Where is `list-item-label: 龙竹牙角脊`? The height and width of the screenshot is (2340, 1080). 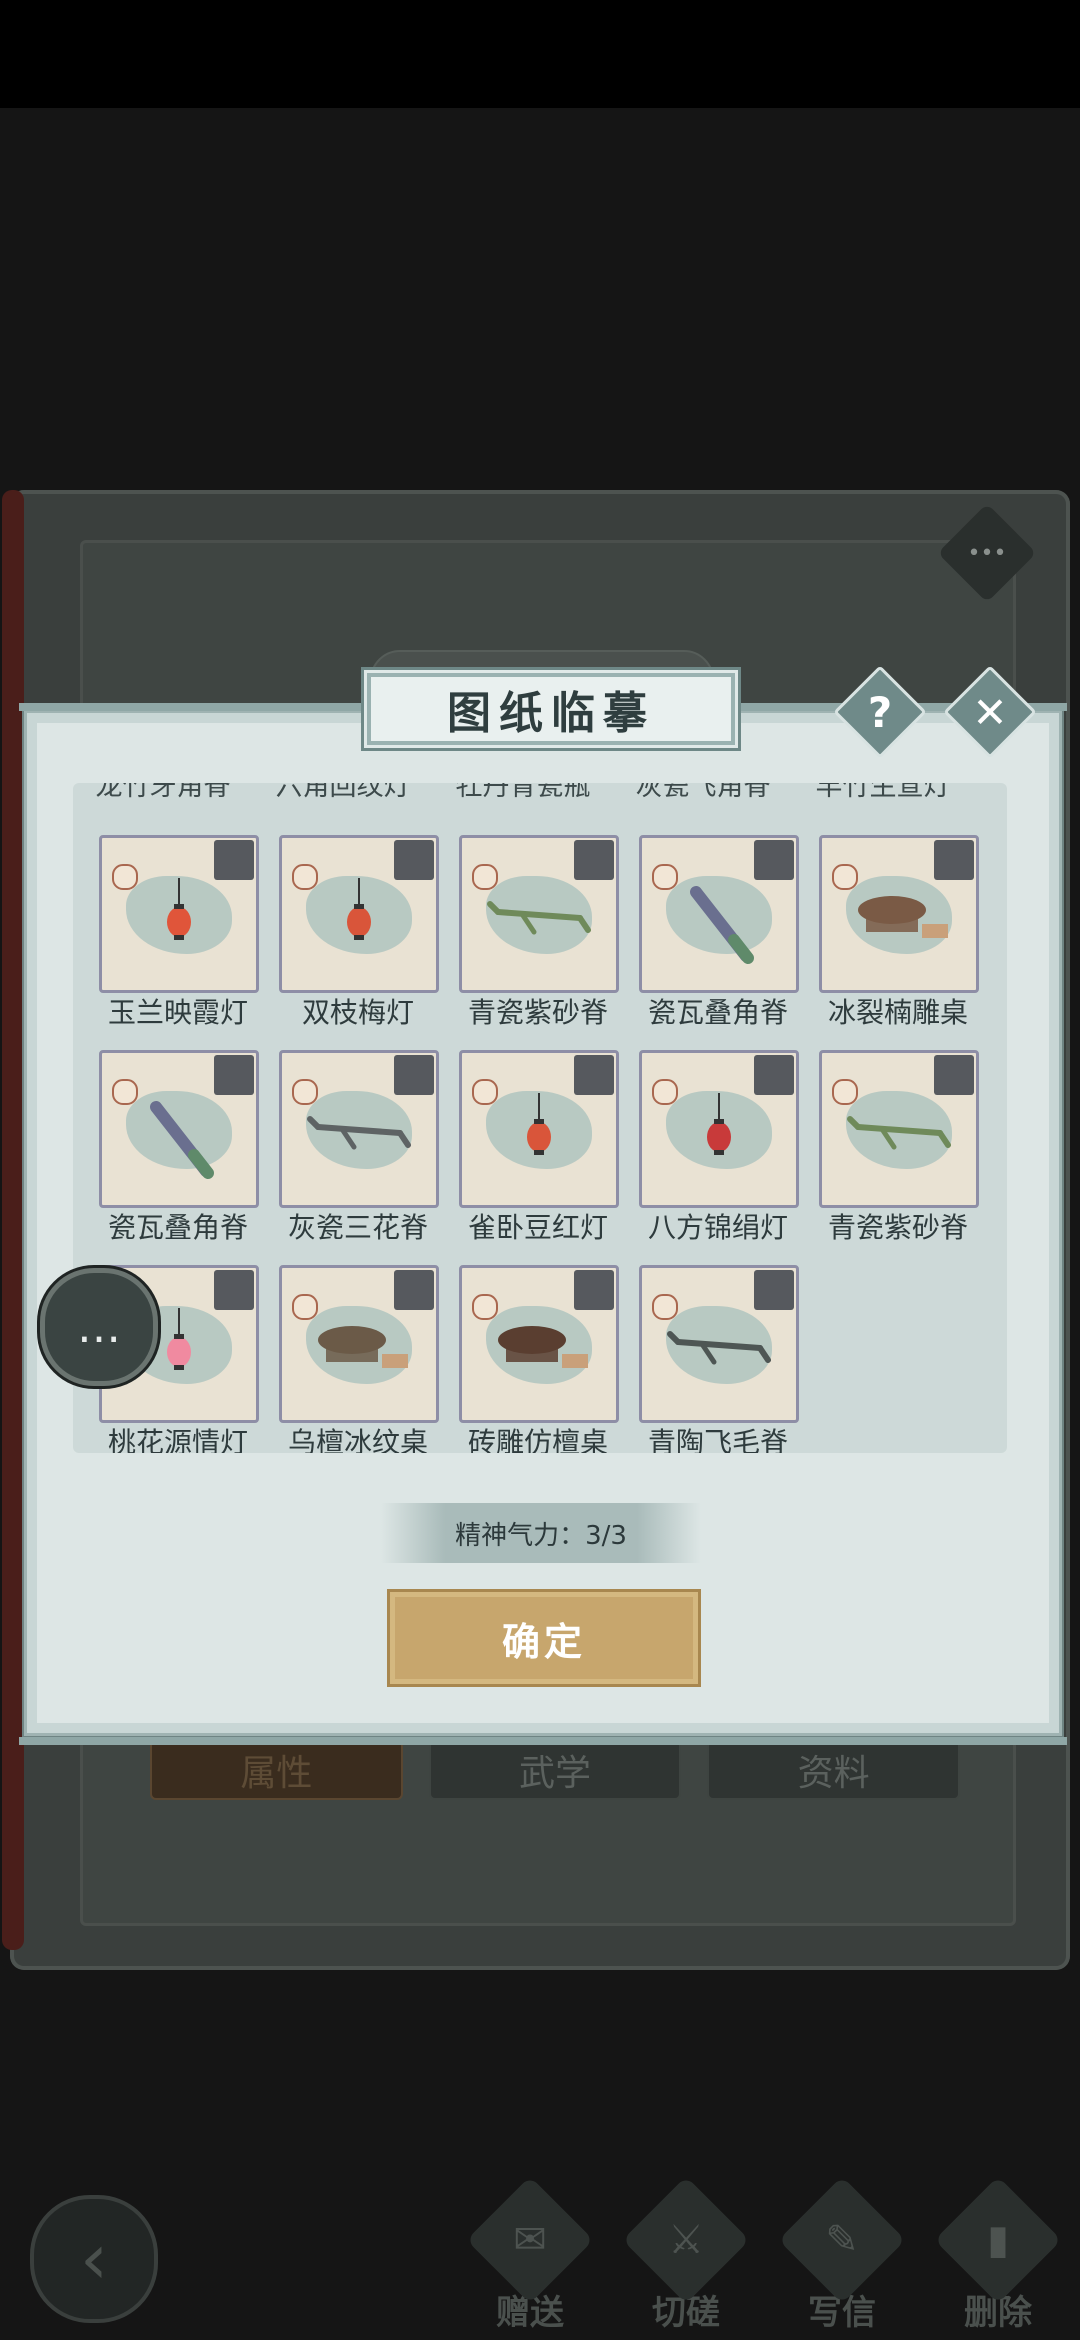 list-item-label: 龙竹牙角脊 is located at coordinates (163, 792).